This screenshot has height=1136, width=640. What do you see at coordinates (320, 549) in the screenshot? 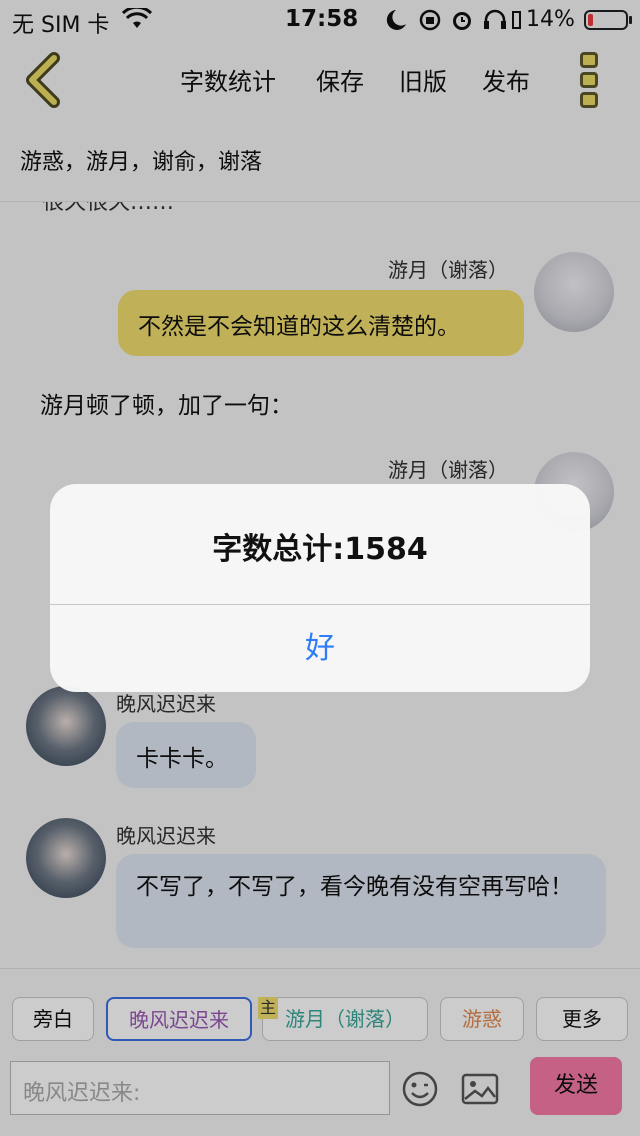
I see `alert-title: 字数总计:1584` at bounding box center [320, 549].